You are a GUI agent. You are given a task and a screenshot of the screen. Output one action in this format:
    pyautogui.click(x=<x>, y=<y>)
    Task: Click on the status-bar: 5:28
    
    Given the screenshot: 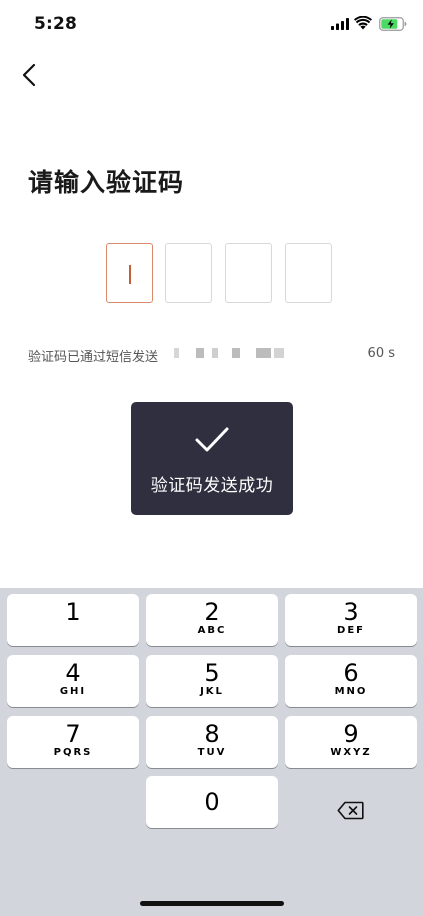 What is the action you would take?
    pyautogui.click(x=211, y=25)
    